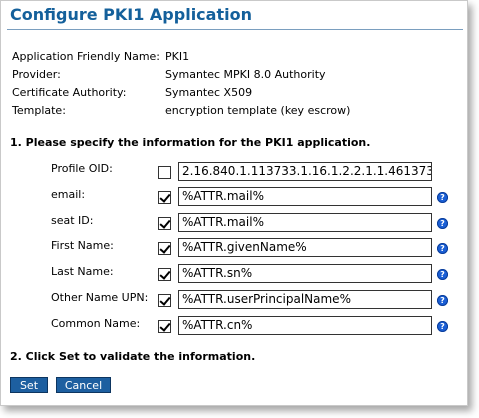 The image size is (479, 418). I want to click on first-name-help-icon: ?, so click(442, 248).